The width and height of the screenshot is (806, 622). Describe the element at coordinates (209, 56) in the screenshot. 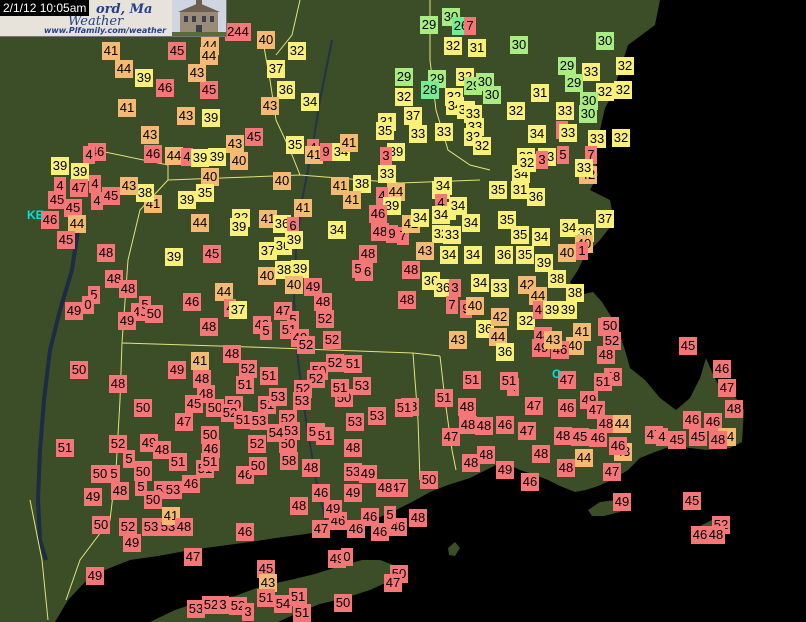

I see `station-temp: 44` at that location.